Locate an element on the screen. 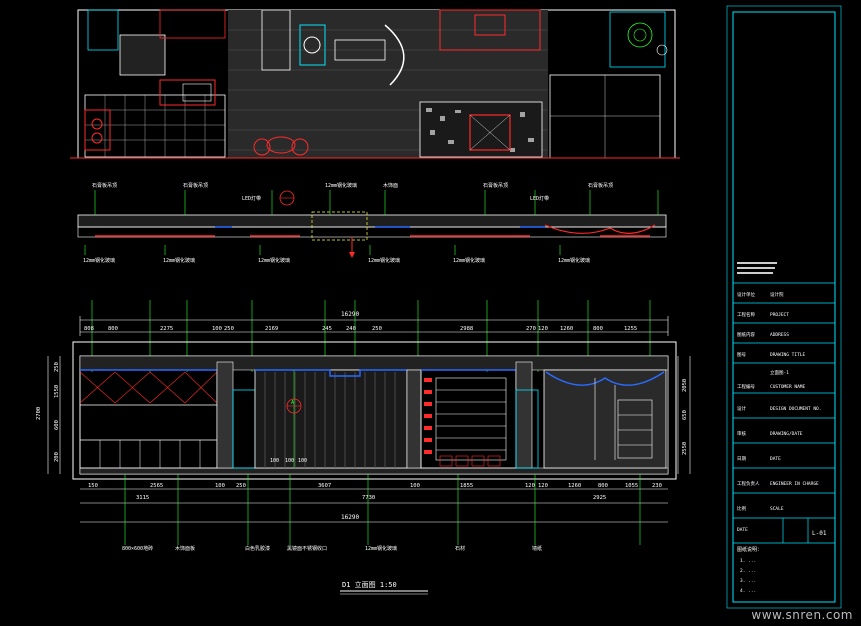 Image resolution: width=861 pixels, height=626 pixels. inner-dimensions: 100 100 100 is located at coordinates (288, 461).